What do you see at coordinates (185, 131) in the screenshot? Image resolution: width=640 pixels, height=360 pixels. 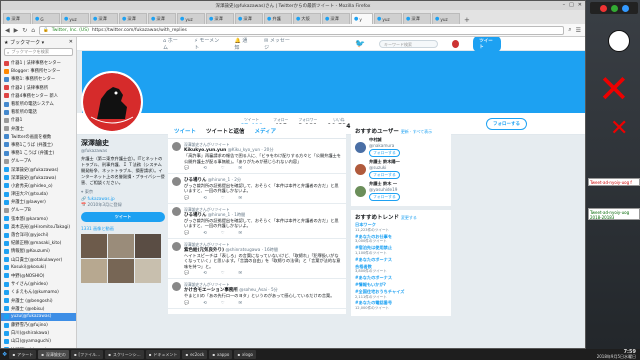 I see `timeline-tab: ツイート` at bounding box center [185, 131].